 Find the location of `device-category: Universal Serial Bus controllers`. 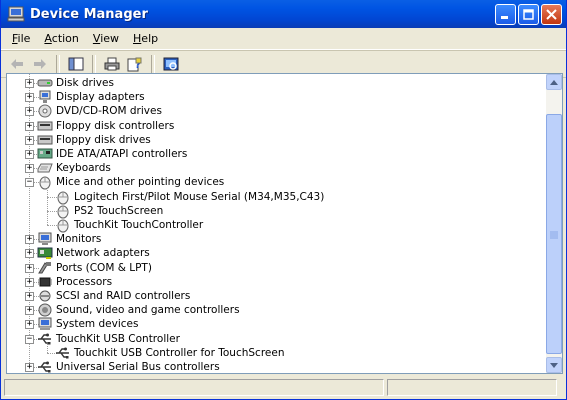

device-category: Universal Serial Bus controllers is located at coordinates (128, 366).